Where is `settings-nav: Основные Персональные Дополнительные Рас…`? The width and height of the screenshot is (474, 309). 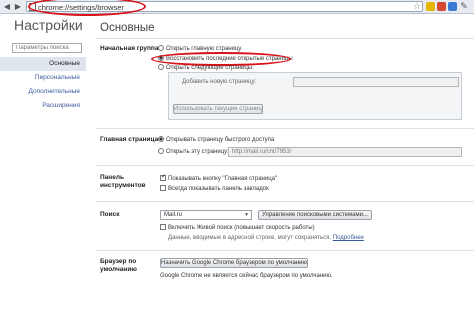
settings-nav: Основные Персональные Дополнительные Рас… is located at coordinates (43, 85).